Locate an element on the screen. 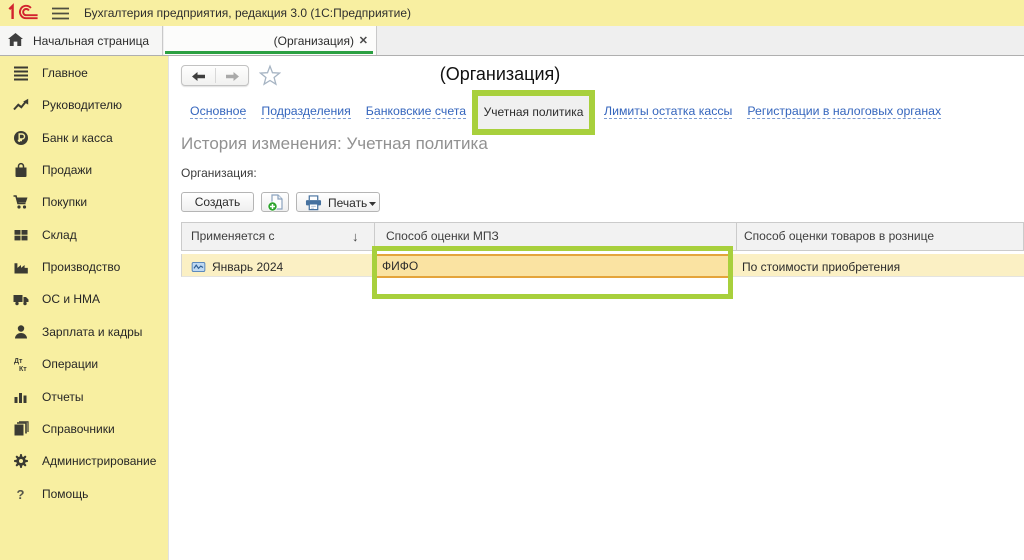 The image size is (1024, 560). svg-text: Дт is located at coordinates (18, 361).